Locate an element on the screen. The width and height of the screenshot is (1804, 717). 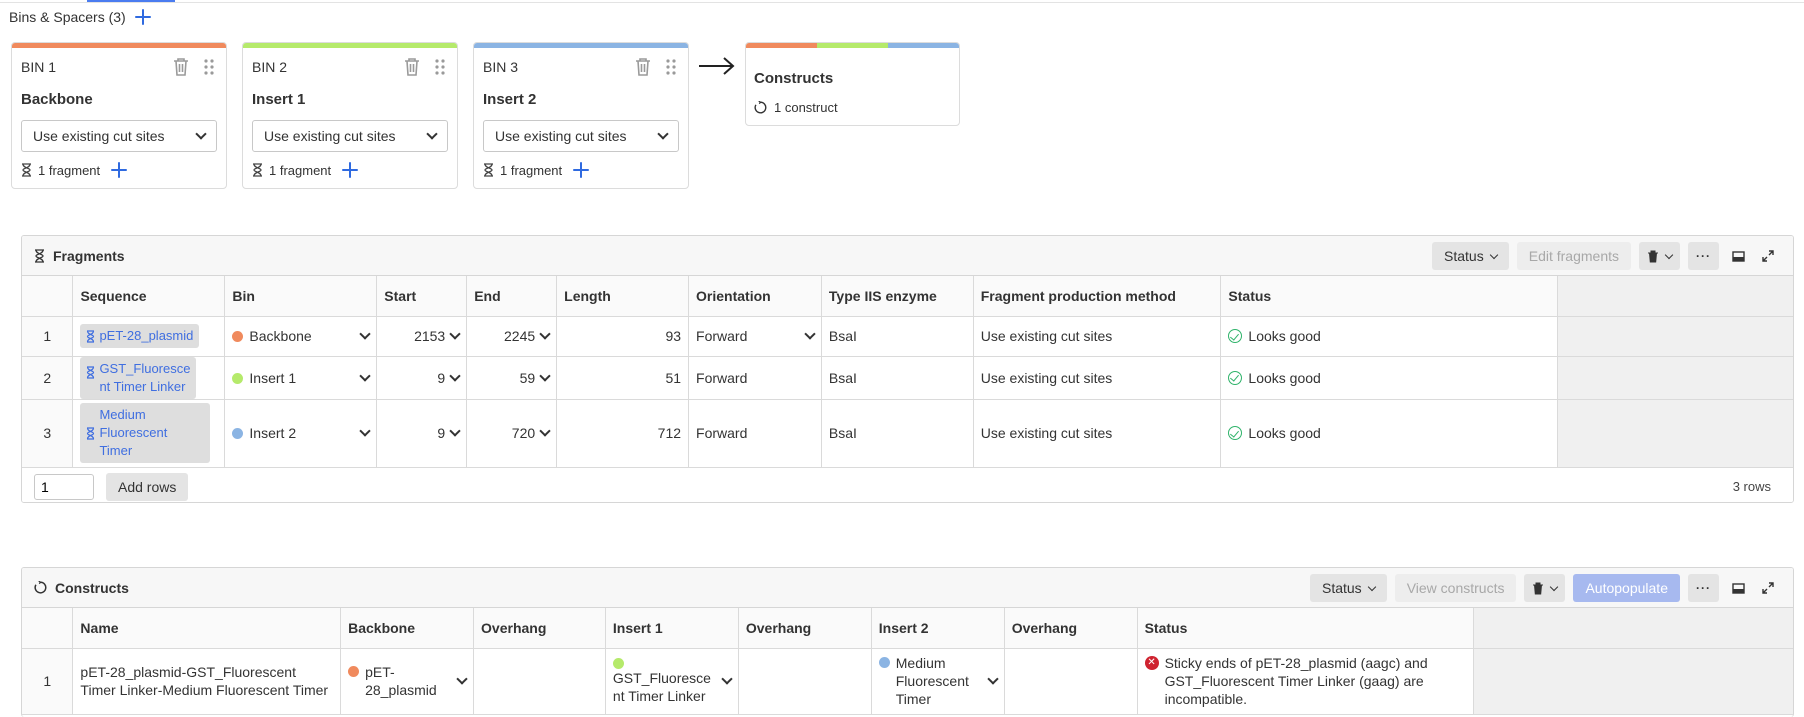
constructs-panel-title: Constructs is located at coordinates (92, 587).